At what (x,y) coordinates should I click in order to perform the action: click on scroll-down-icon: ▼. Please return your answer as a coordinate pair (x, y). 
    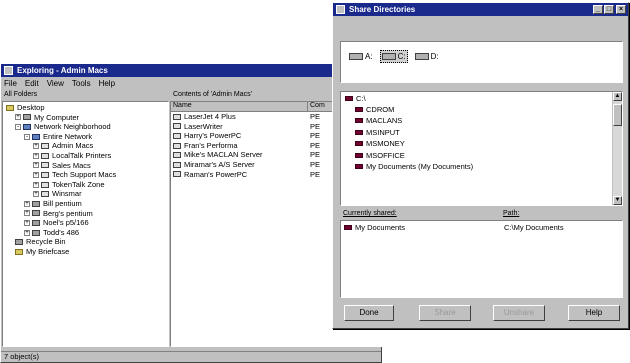
    Looking at the image, I should click on (617, 200).